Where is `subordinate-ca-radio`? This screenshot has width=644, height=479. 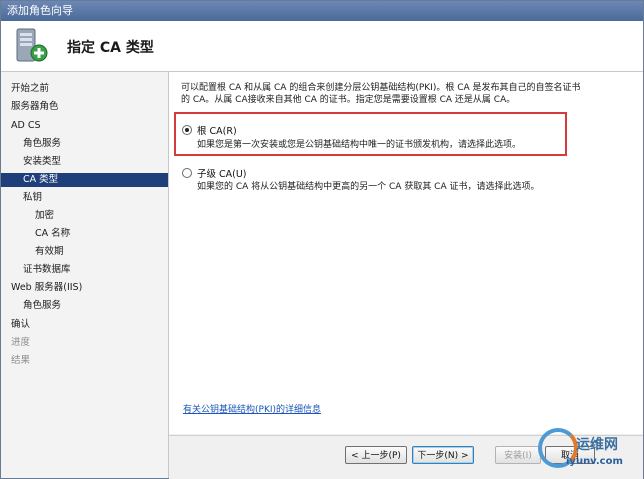 subordinate-ca-radio is located at coordinates (187, 173).